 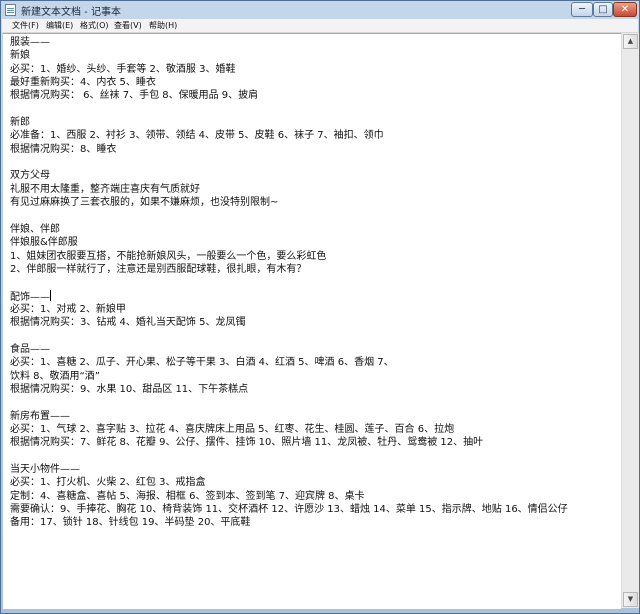 I want to click on text-line: 根据情况购买： 6、丝袜 7、手包 8、保暖用品 9、披肩, so click(x=310, y=95).